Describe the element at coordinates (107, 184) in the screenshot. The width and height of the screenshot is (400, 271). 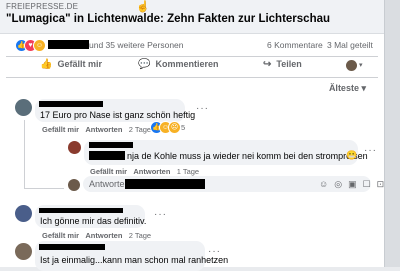
I see `reply-placeholder: Antworte` at that location.